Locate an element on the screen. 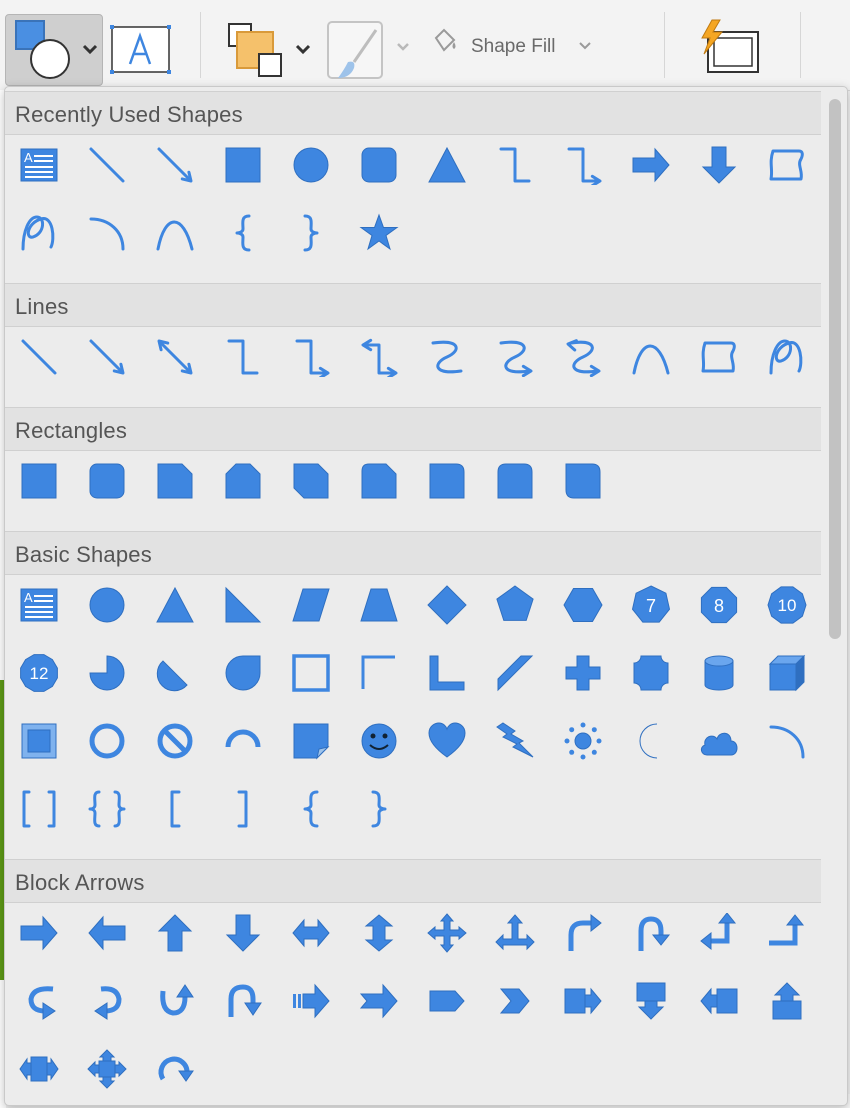 Image resolution: width=850 pixels, height=1108 pixels. shape-up-down-arrow is located at coordinates (379, 935).